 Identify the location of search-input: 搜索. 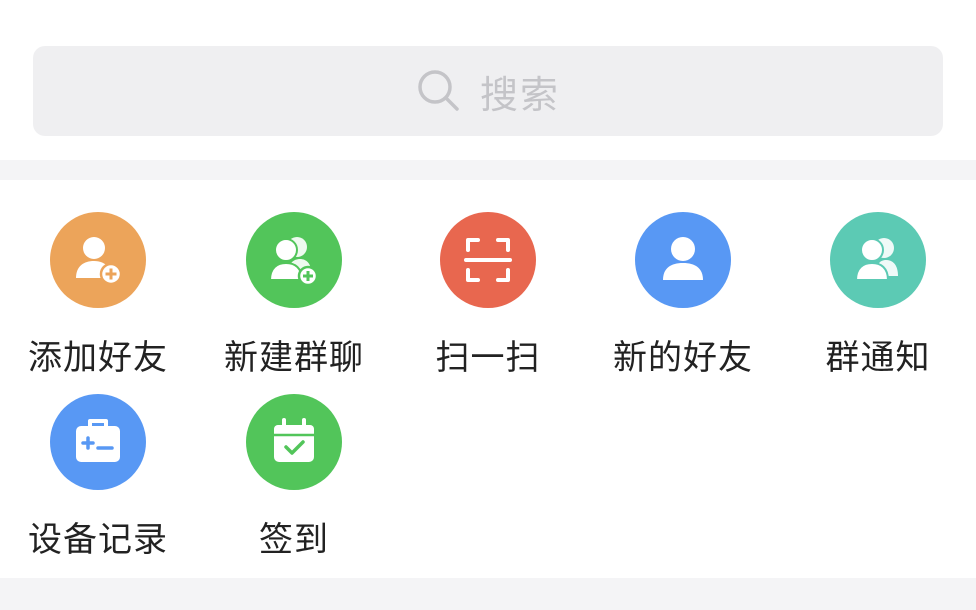
(488, 91).